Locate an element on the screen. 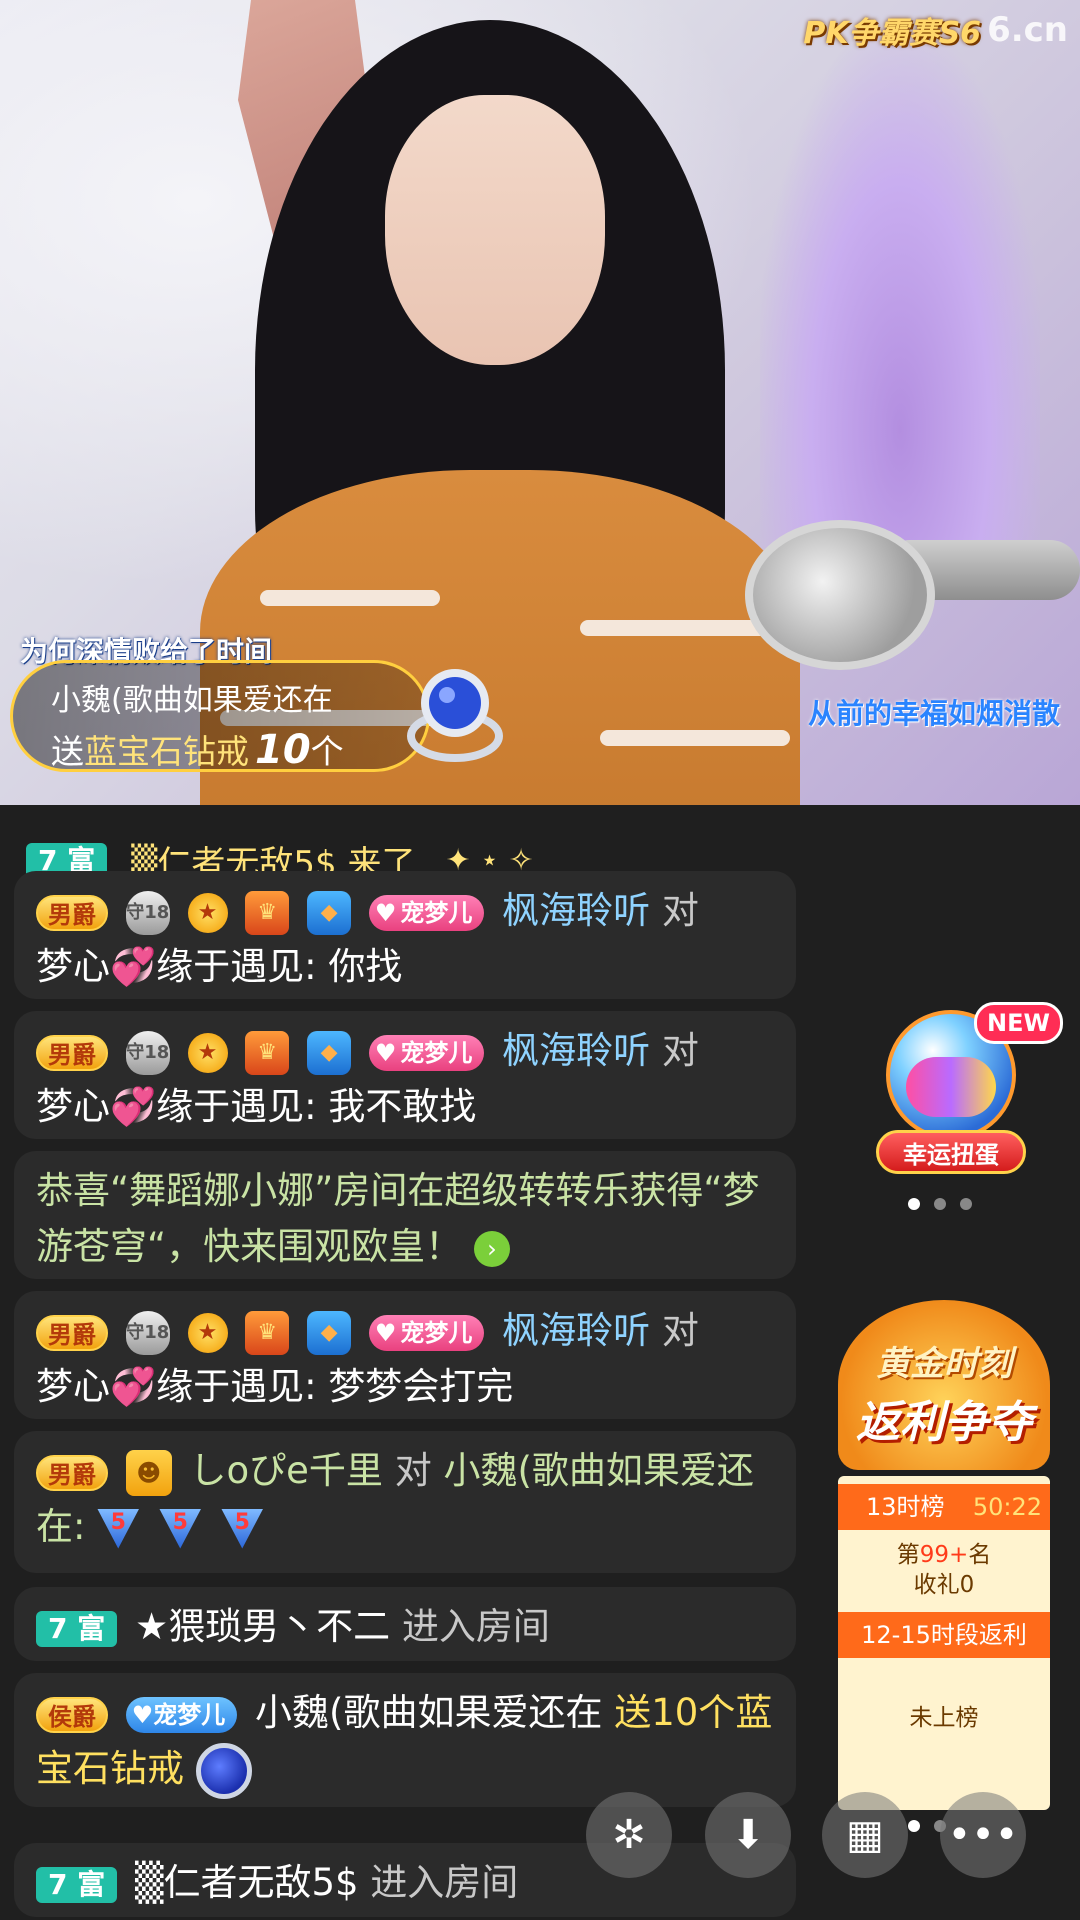 The width and height of the screenshot is (1080, 1920). more-icon: ••• is located at coordinates (983, 1835).